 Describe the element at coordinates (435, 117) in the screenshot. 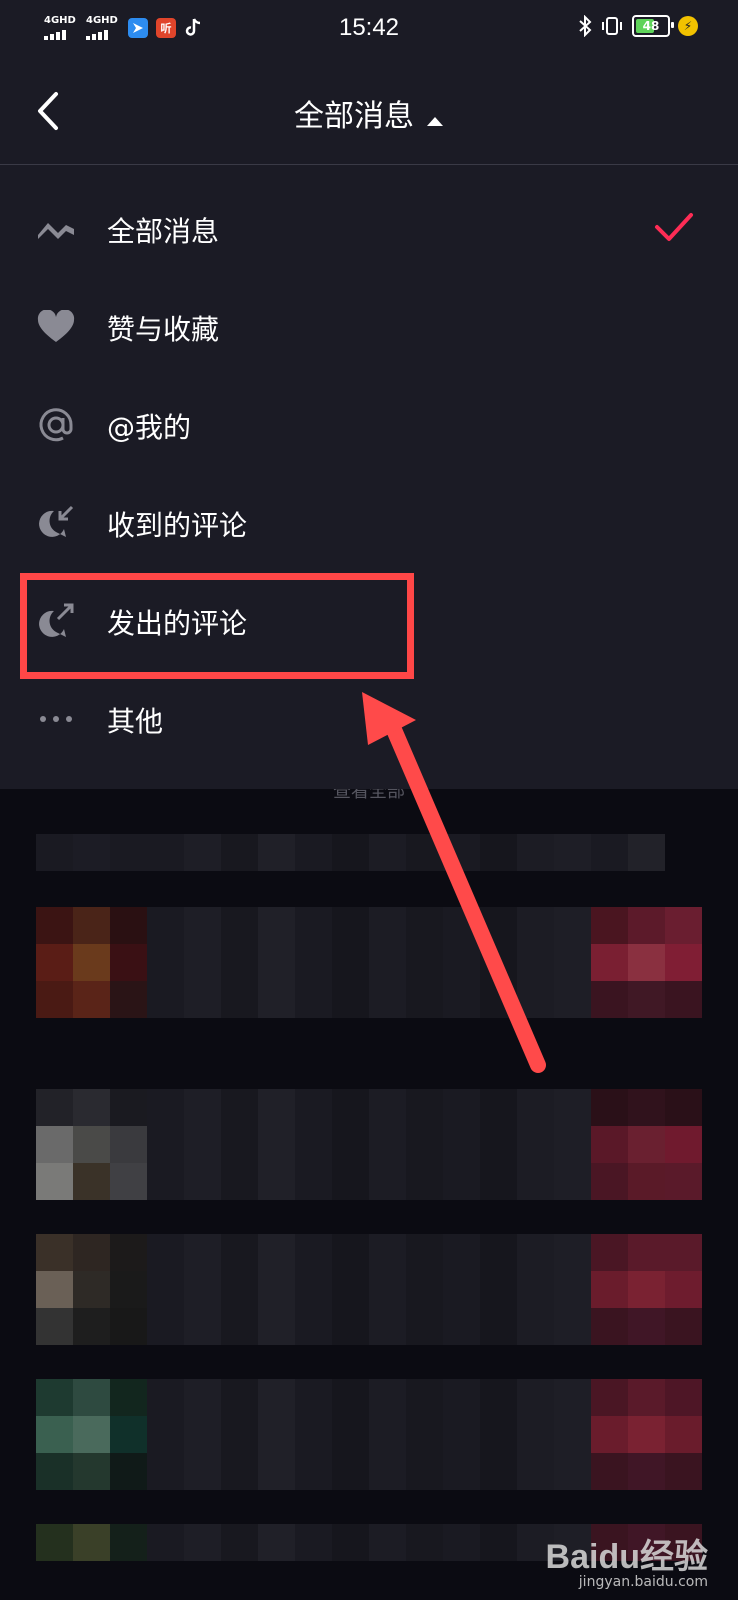

I see `caret-up-icon` at that location.